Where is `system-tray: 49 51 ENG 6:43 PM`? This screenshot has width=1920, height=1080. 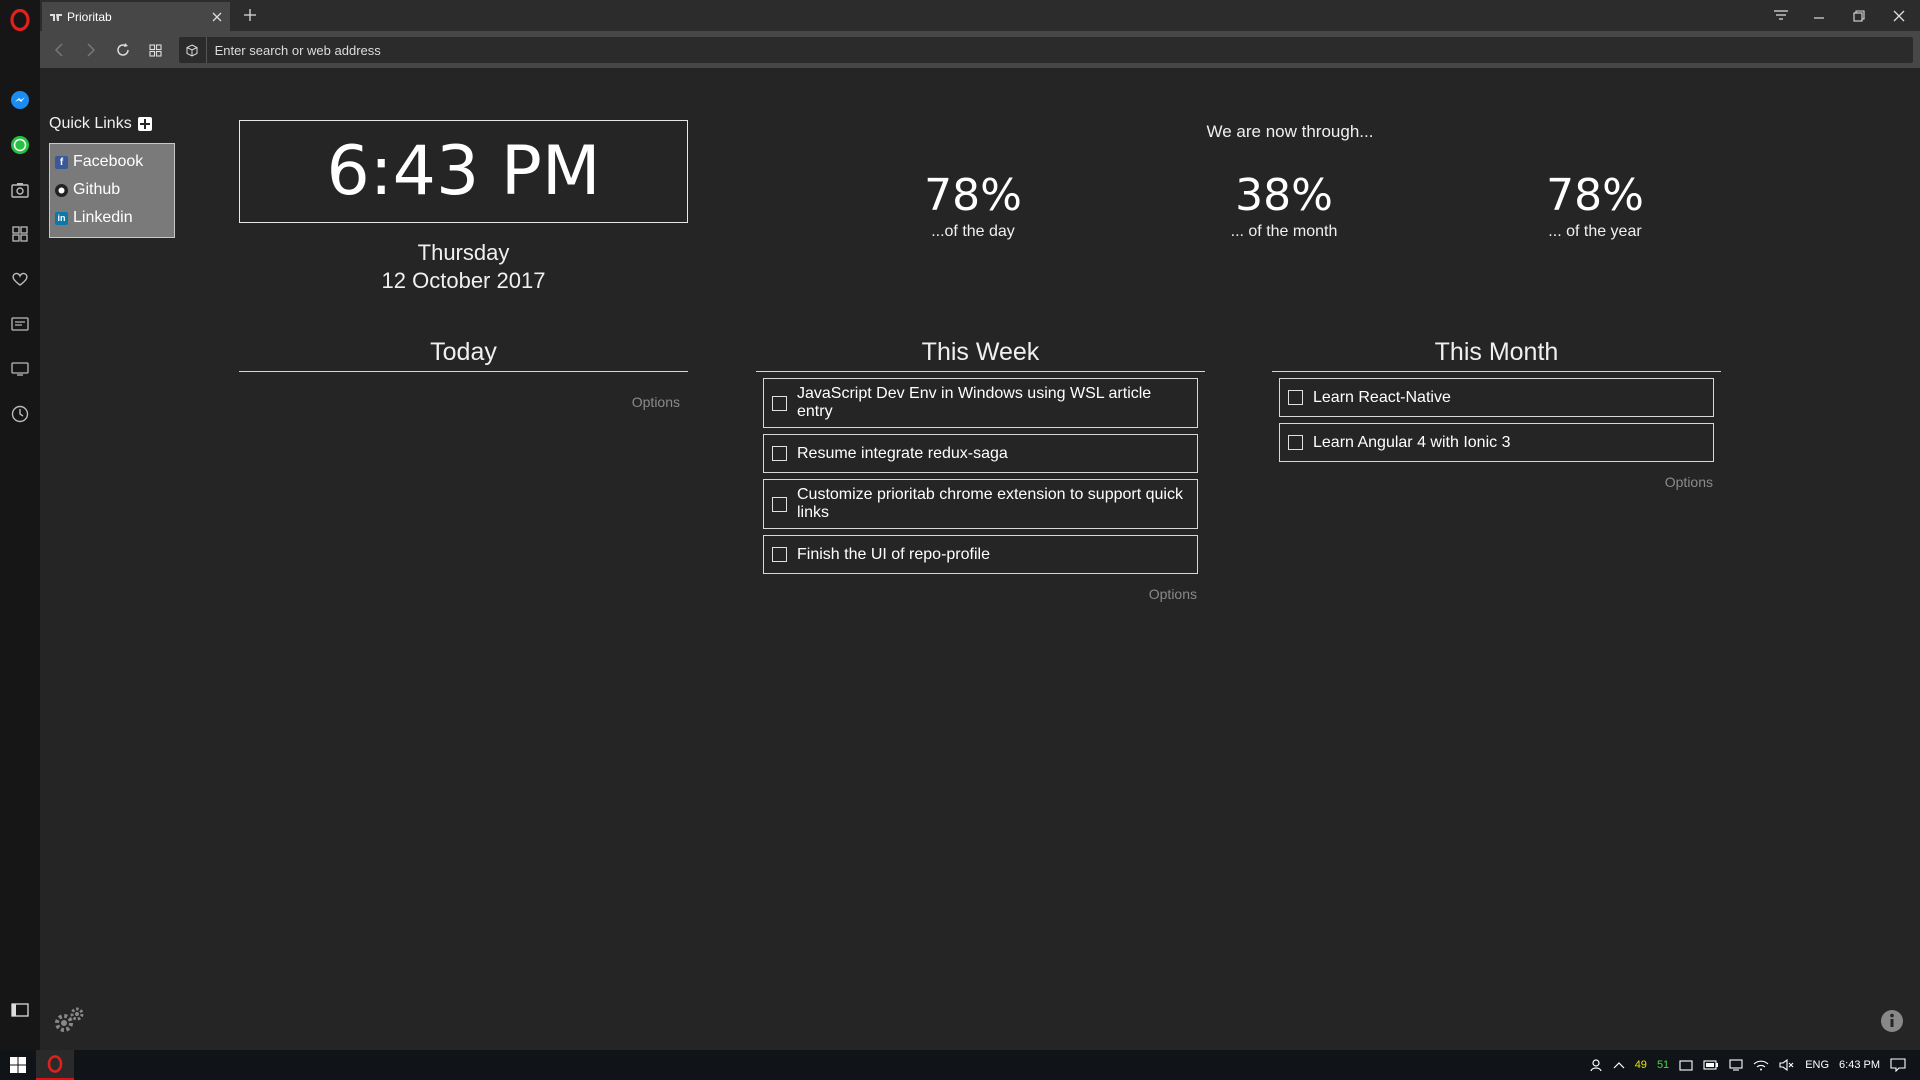 system-tray: 49 51 ENG 6:43 PM is located at coordinates (1754, 1065).